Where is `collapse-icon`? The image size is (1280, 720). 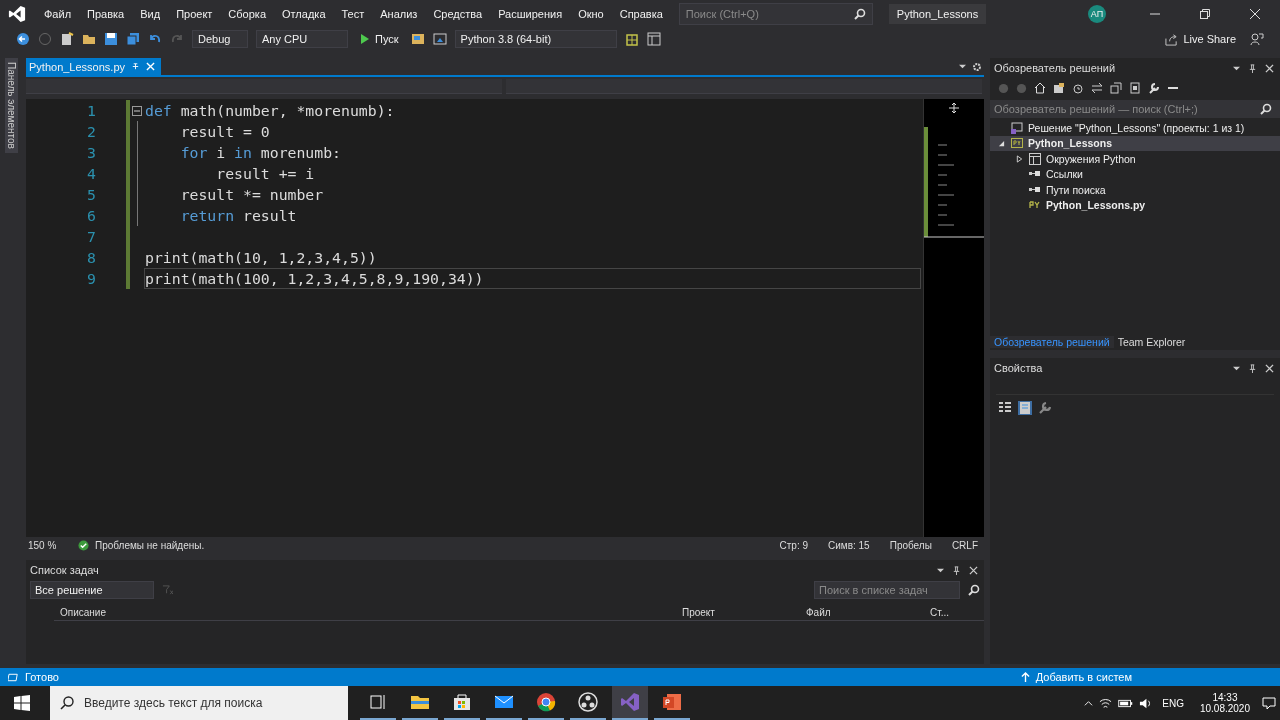
collapse-icon is located at coordinates (137, 110).